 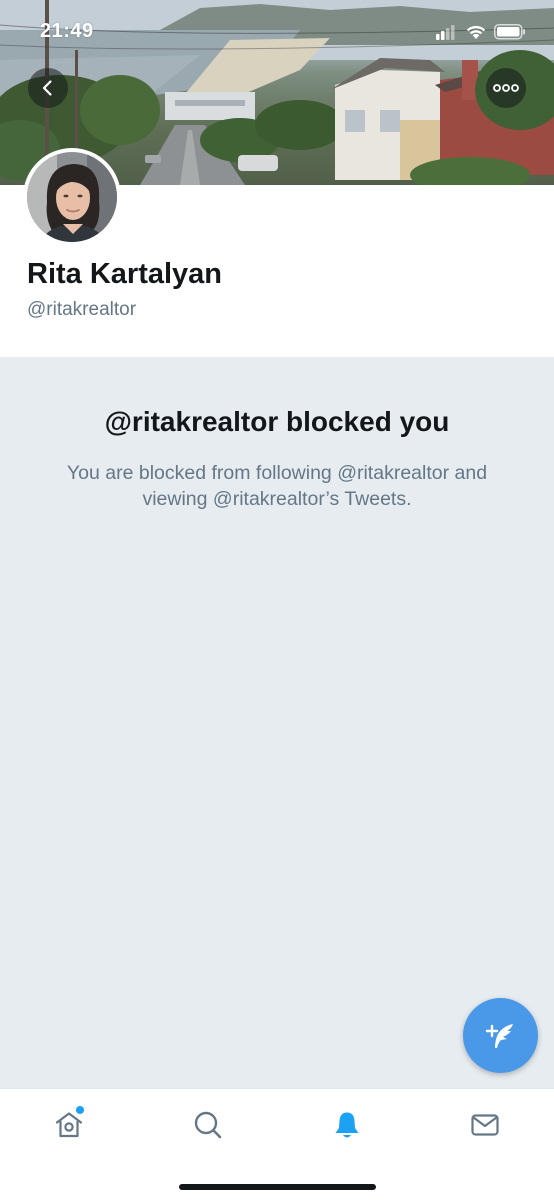 I want to click on search-icon, so click(x=208, y=1125).